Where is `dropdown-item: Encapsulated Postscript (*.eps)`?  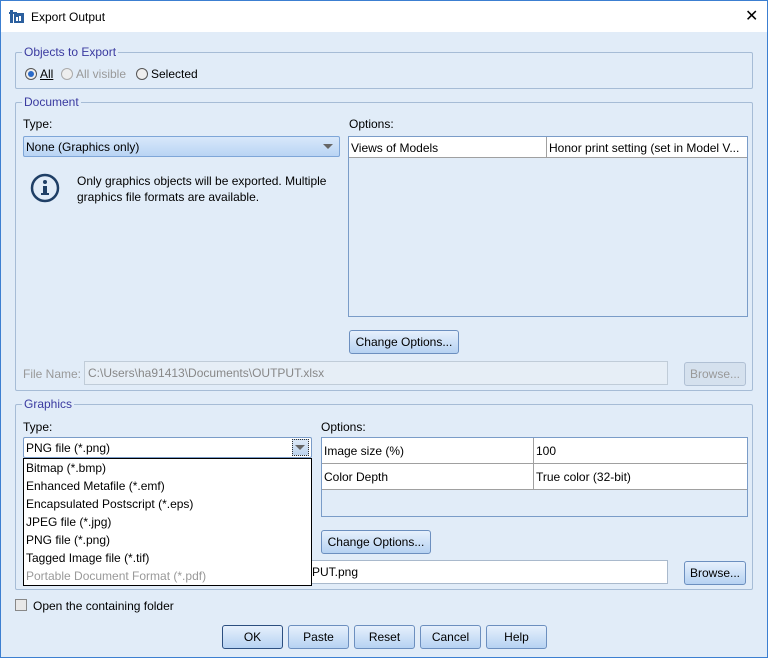 dropdown-item: Encapsulated Postscript (*.eps) is located at coordinates (167, 504).